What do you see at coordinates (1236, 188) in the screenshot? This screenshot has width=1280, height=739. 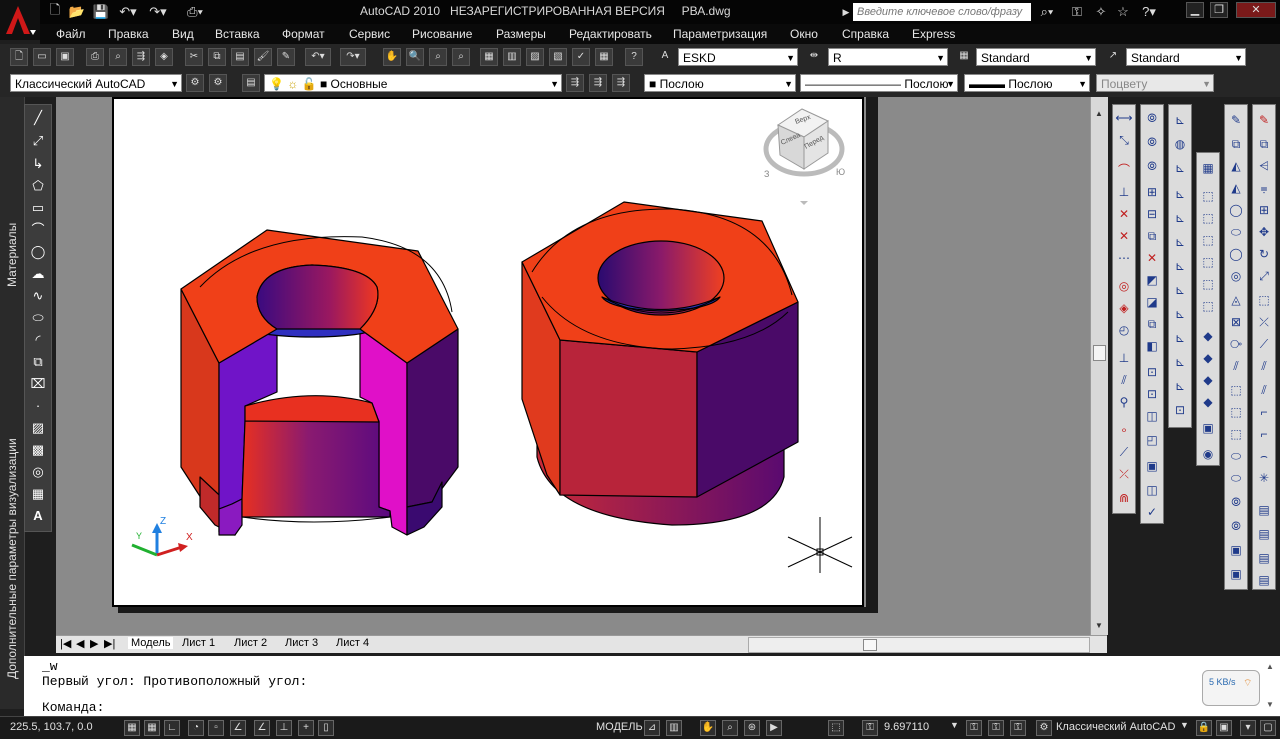 I see `offset-icon: ◭` at bounding box center [1236, 188].